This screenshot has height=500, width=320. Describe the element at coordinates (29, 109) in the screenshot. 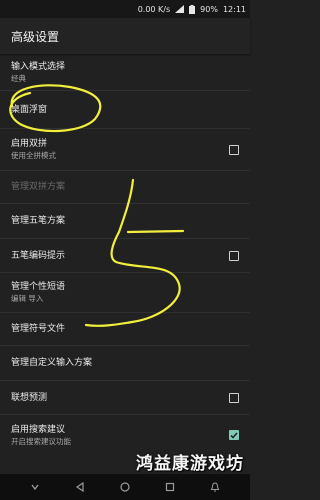

I see `setting-title: 桌面浮窗` at that location.